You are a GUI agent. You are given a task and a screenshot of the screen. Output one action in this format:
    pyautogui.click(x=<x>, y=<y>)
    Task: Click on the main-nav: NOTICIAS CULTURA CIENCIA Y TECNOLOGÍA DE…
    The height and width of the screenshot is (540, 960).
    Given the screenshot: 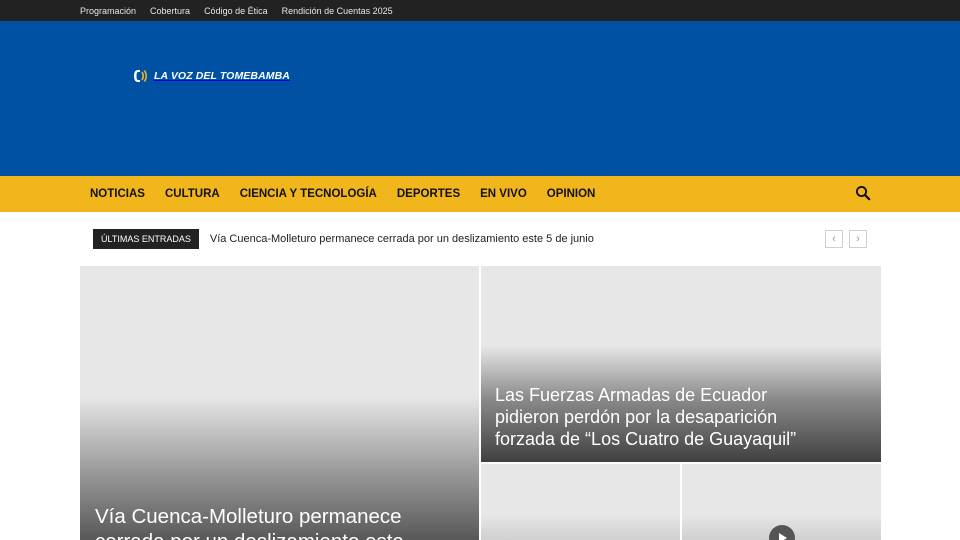 What is the action you would take?
    pyautogui.click(x=480, y=194)
    